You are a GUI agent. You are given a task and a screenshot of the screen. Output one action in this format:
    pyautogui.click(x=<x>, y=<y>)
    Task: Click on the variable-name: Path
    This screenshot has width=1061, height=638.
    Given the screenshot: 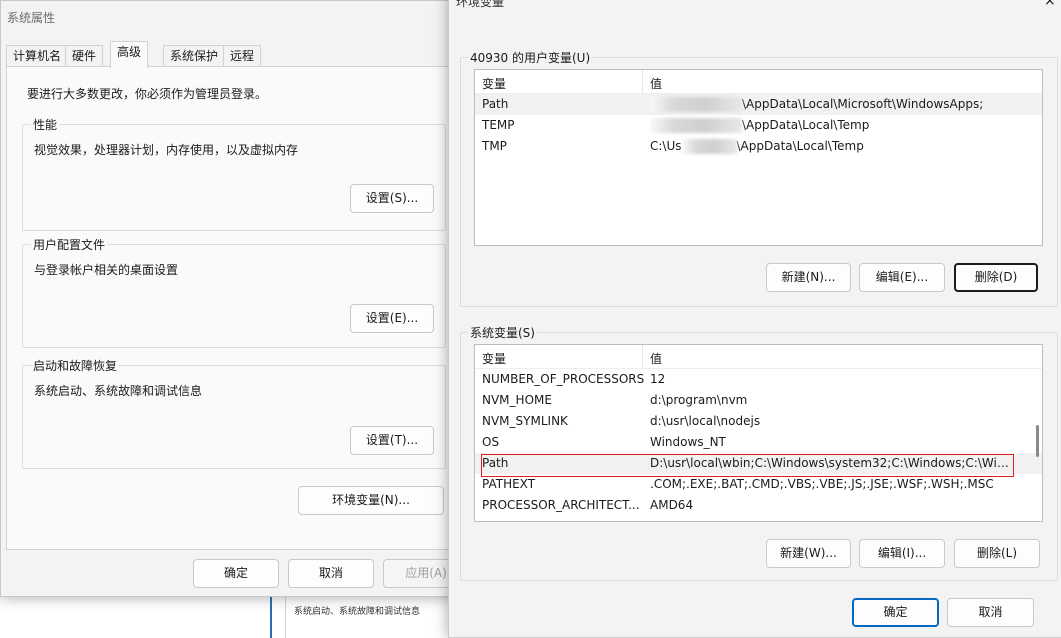 What is the action you would take?
    pyautogui.click(x=495, y=104)
    